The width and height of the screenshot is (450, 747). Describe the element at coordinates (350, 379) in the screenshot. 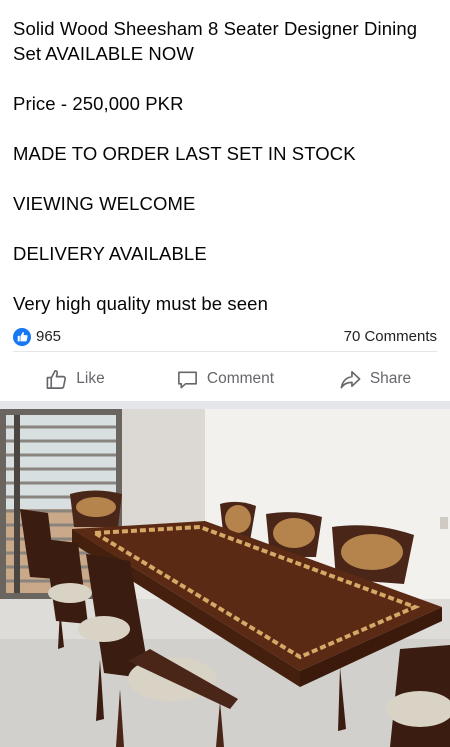

I see `share-icon` at that location.